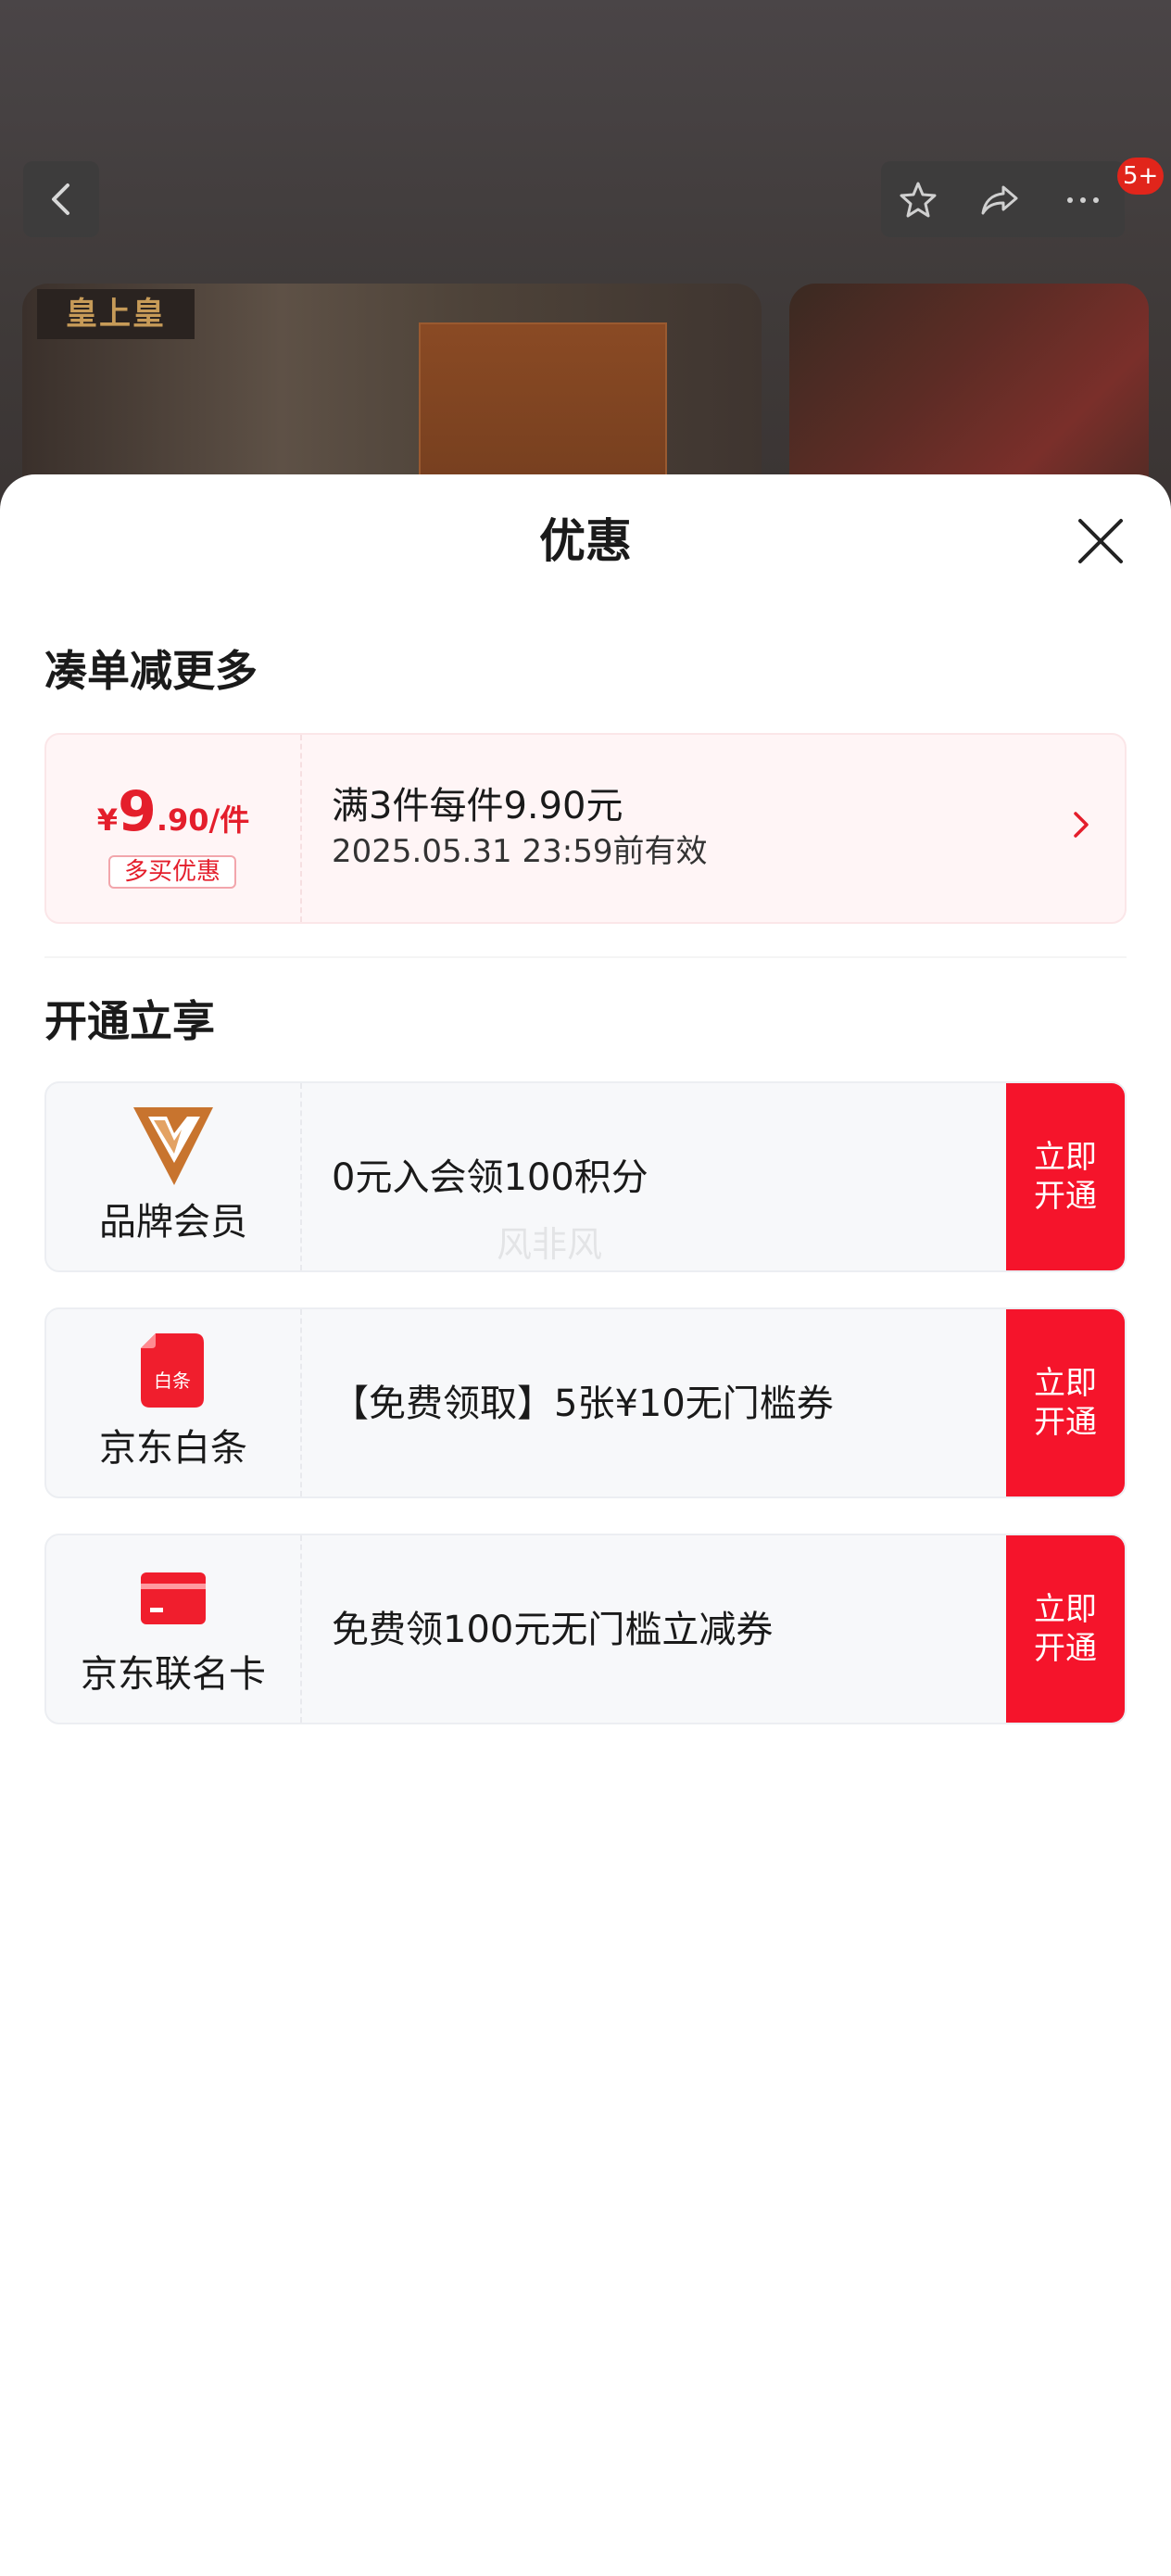  I want to click on card-offer: 【免费领取】5张¥10无门槛券, so click(583, 1404).